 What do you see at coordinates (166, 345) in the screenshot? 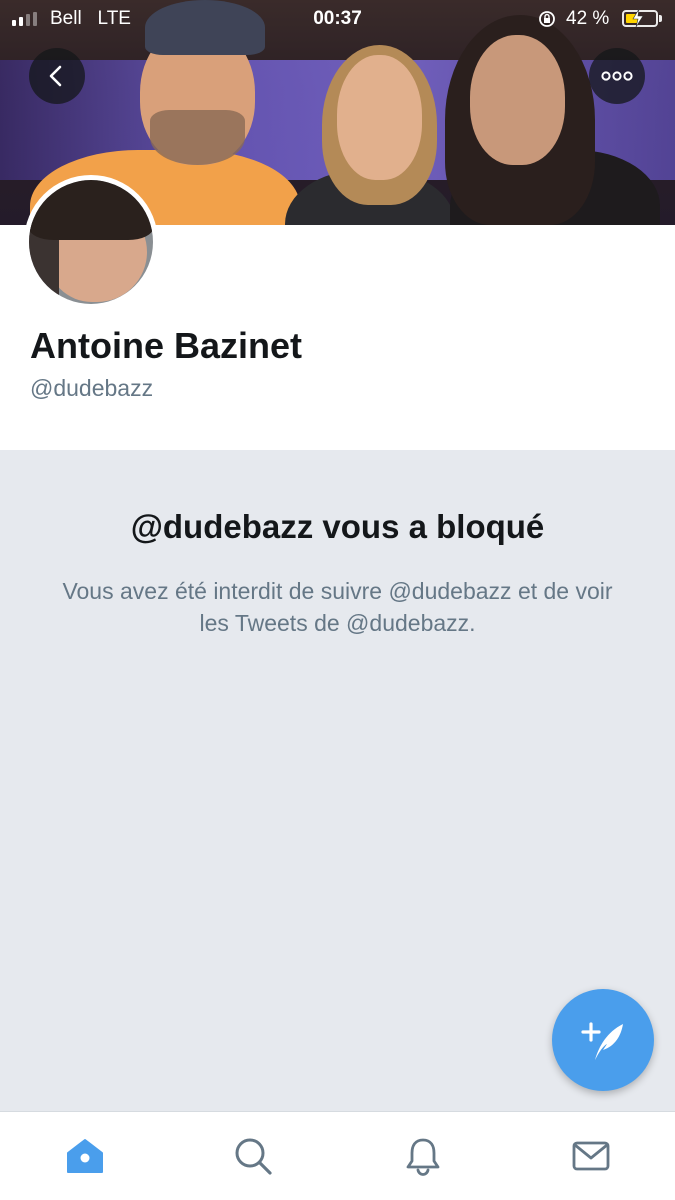
I see `profile-display-name: Antoine Bazinet` at bounding box center [166, 345].